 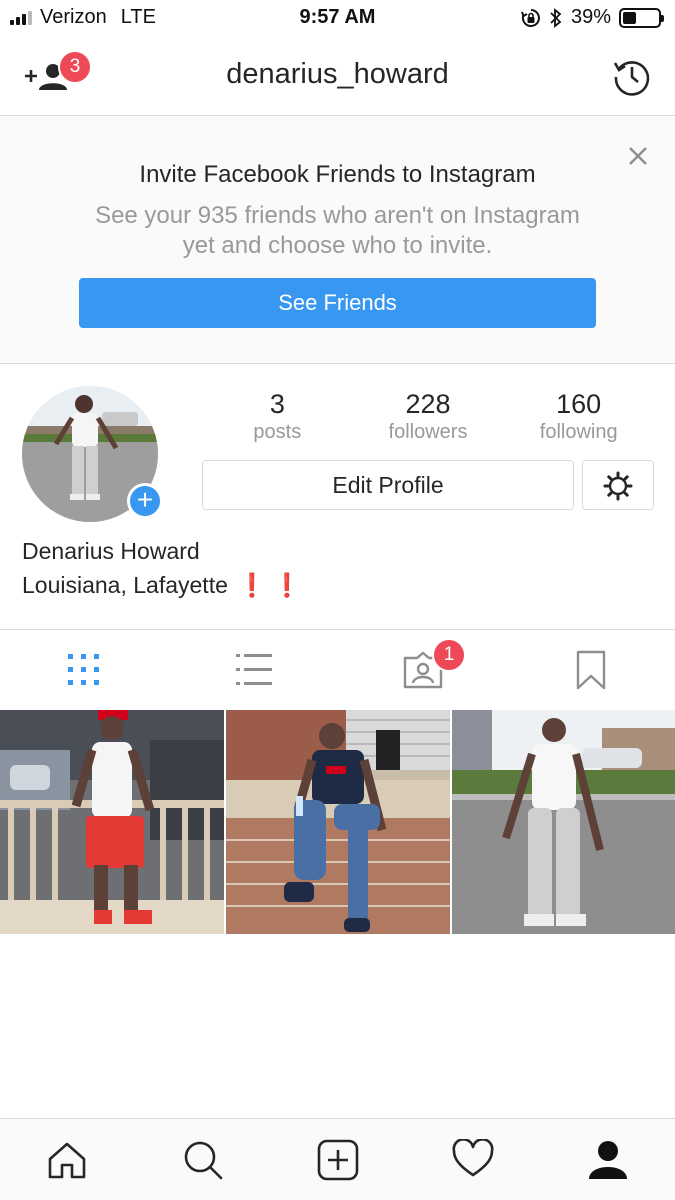 I want to click on stat-posts: 3 posts, so click(x=277, y=416).